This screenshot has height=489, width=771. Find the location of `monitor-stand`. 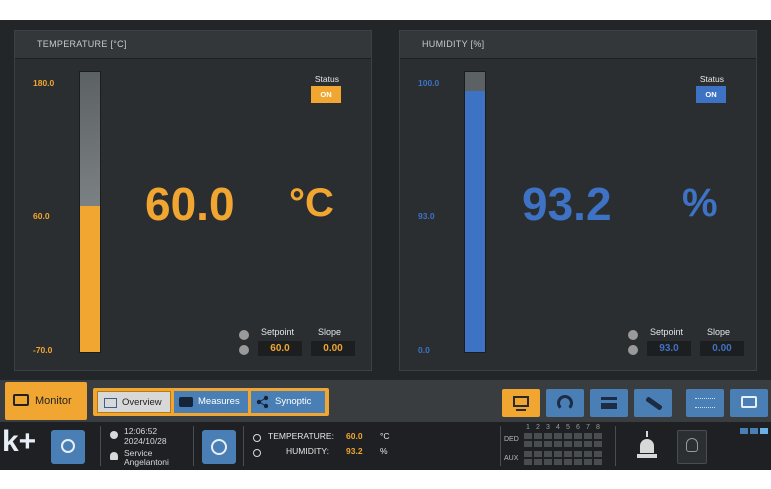

monitor-stand is located at coordinates (521, 410).